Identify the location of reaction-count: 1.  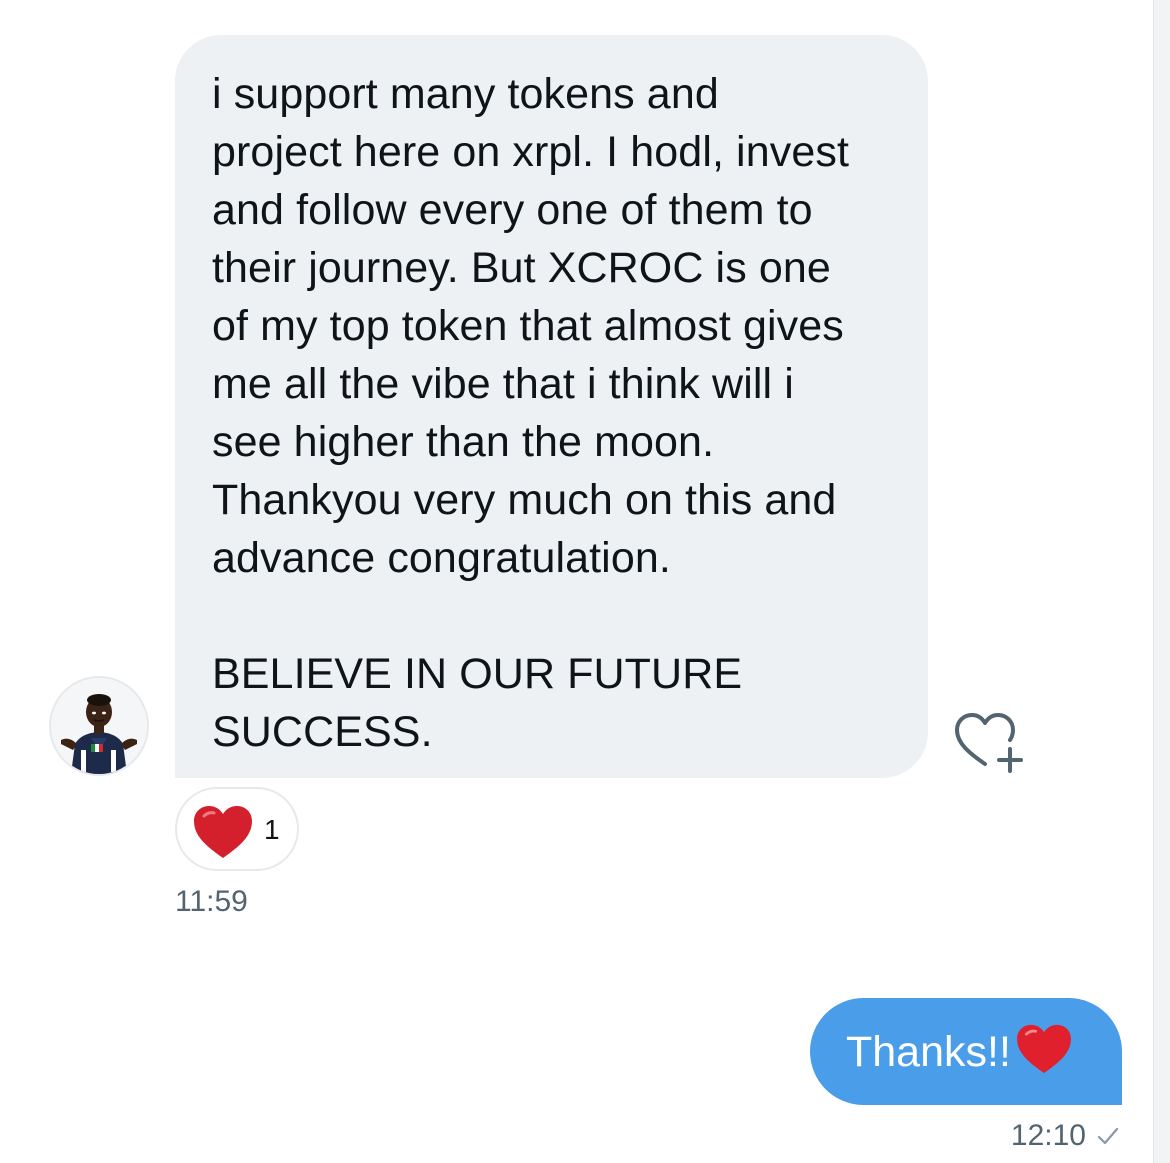
(272, 829).